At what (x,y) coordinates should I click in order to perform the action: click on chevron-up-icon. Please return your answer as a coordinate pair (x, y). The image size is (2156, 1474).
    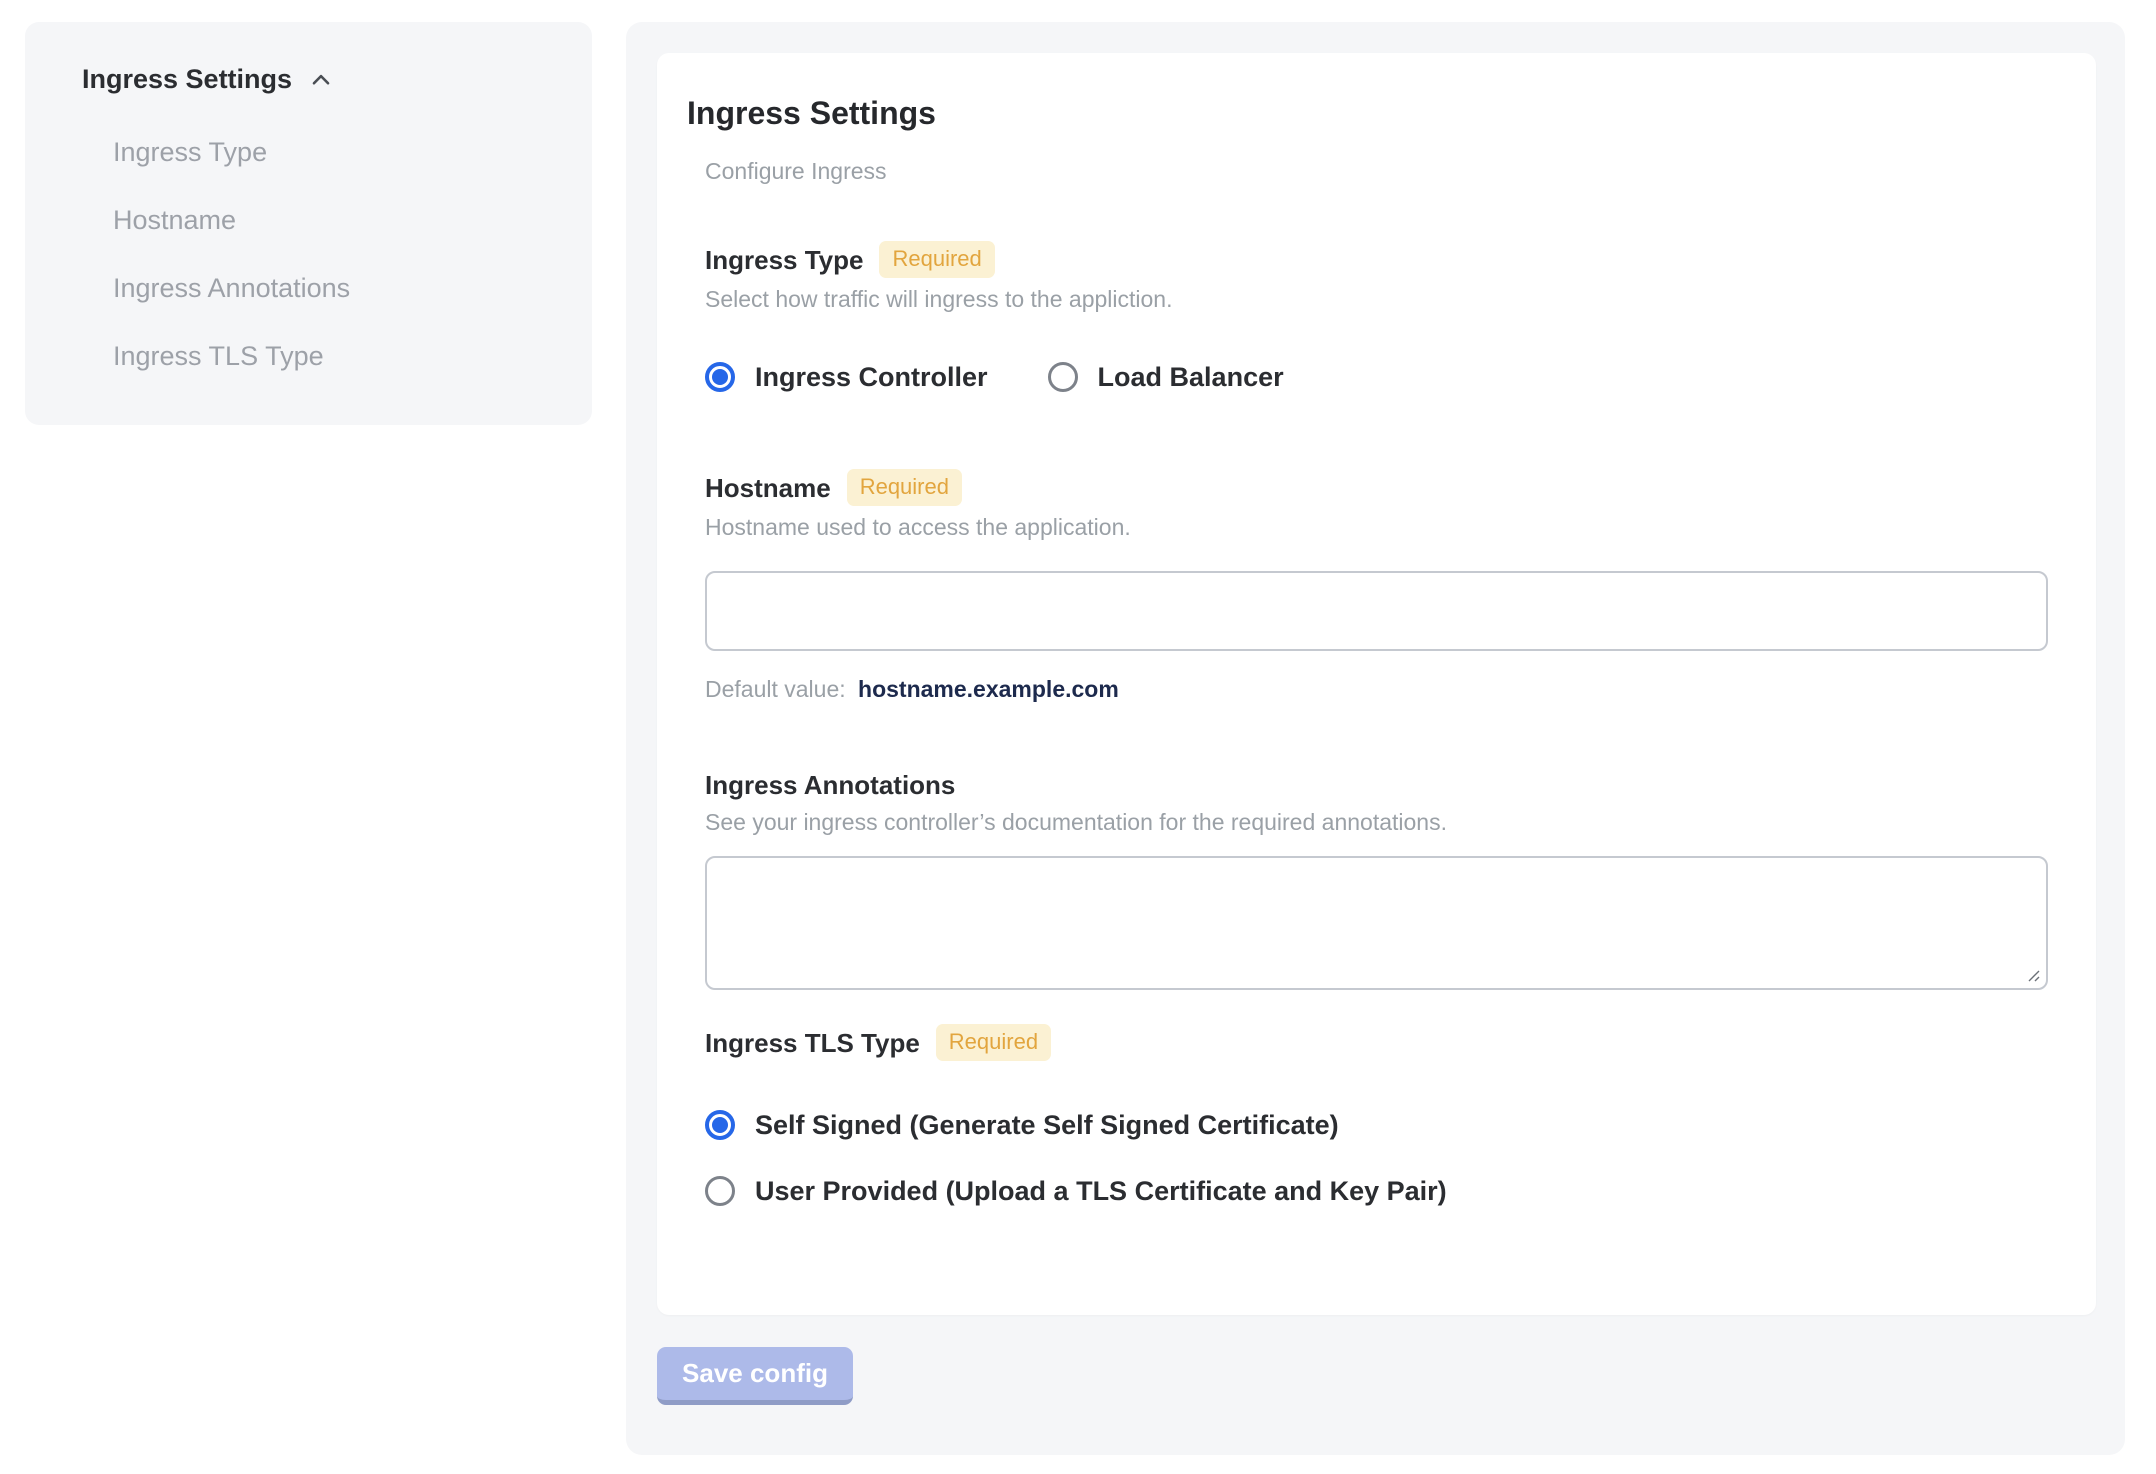
    Looking at the image, I should click on (321, 80).